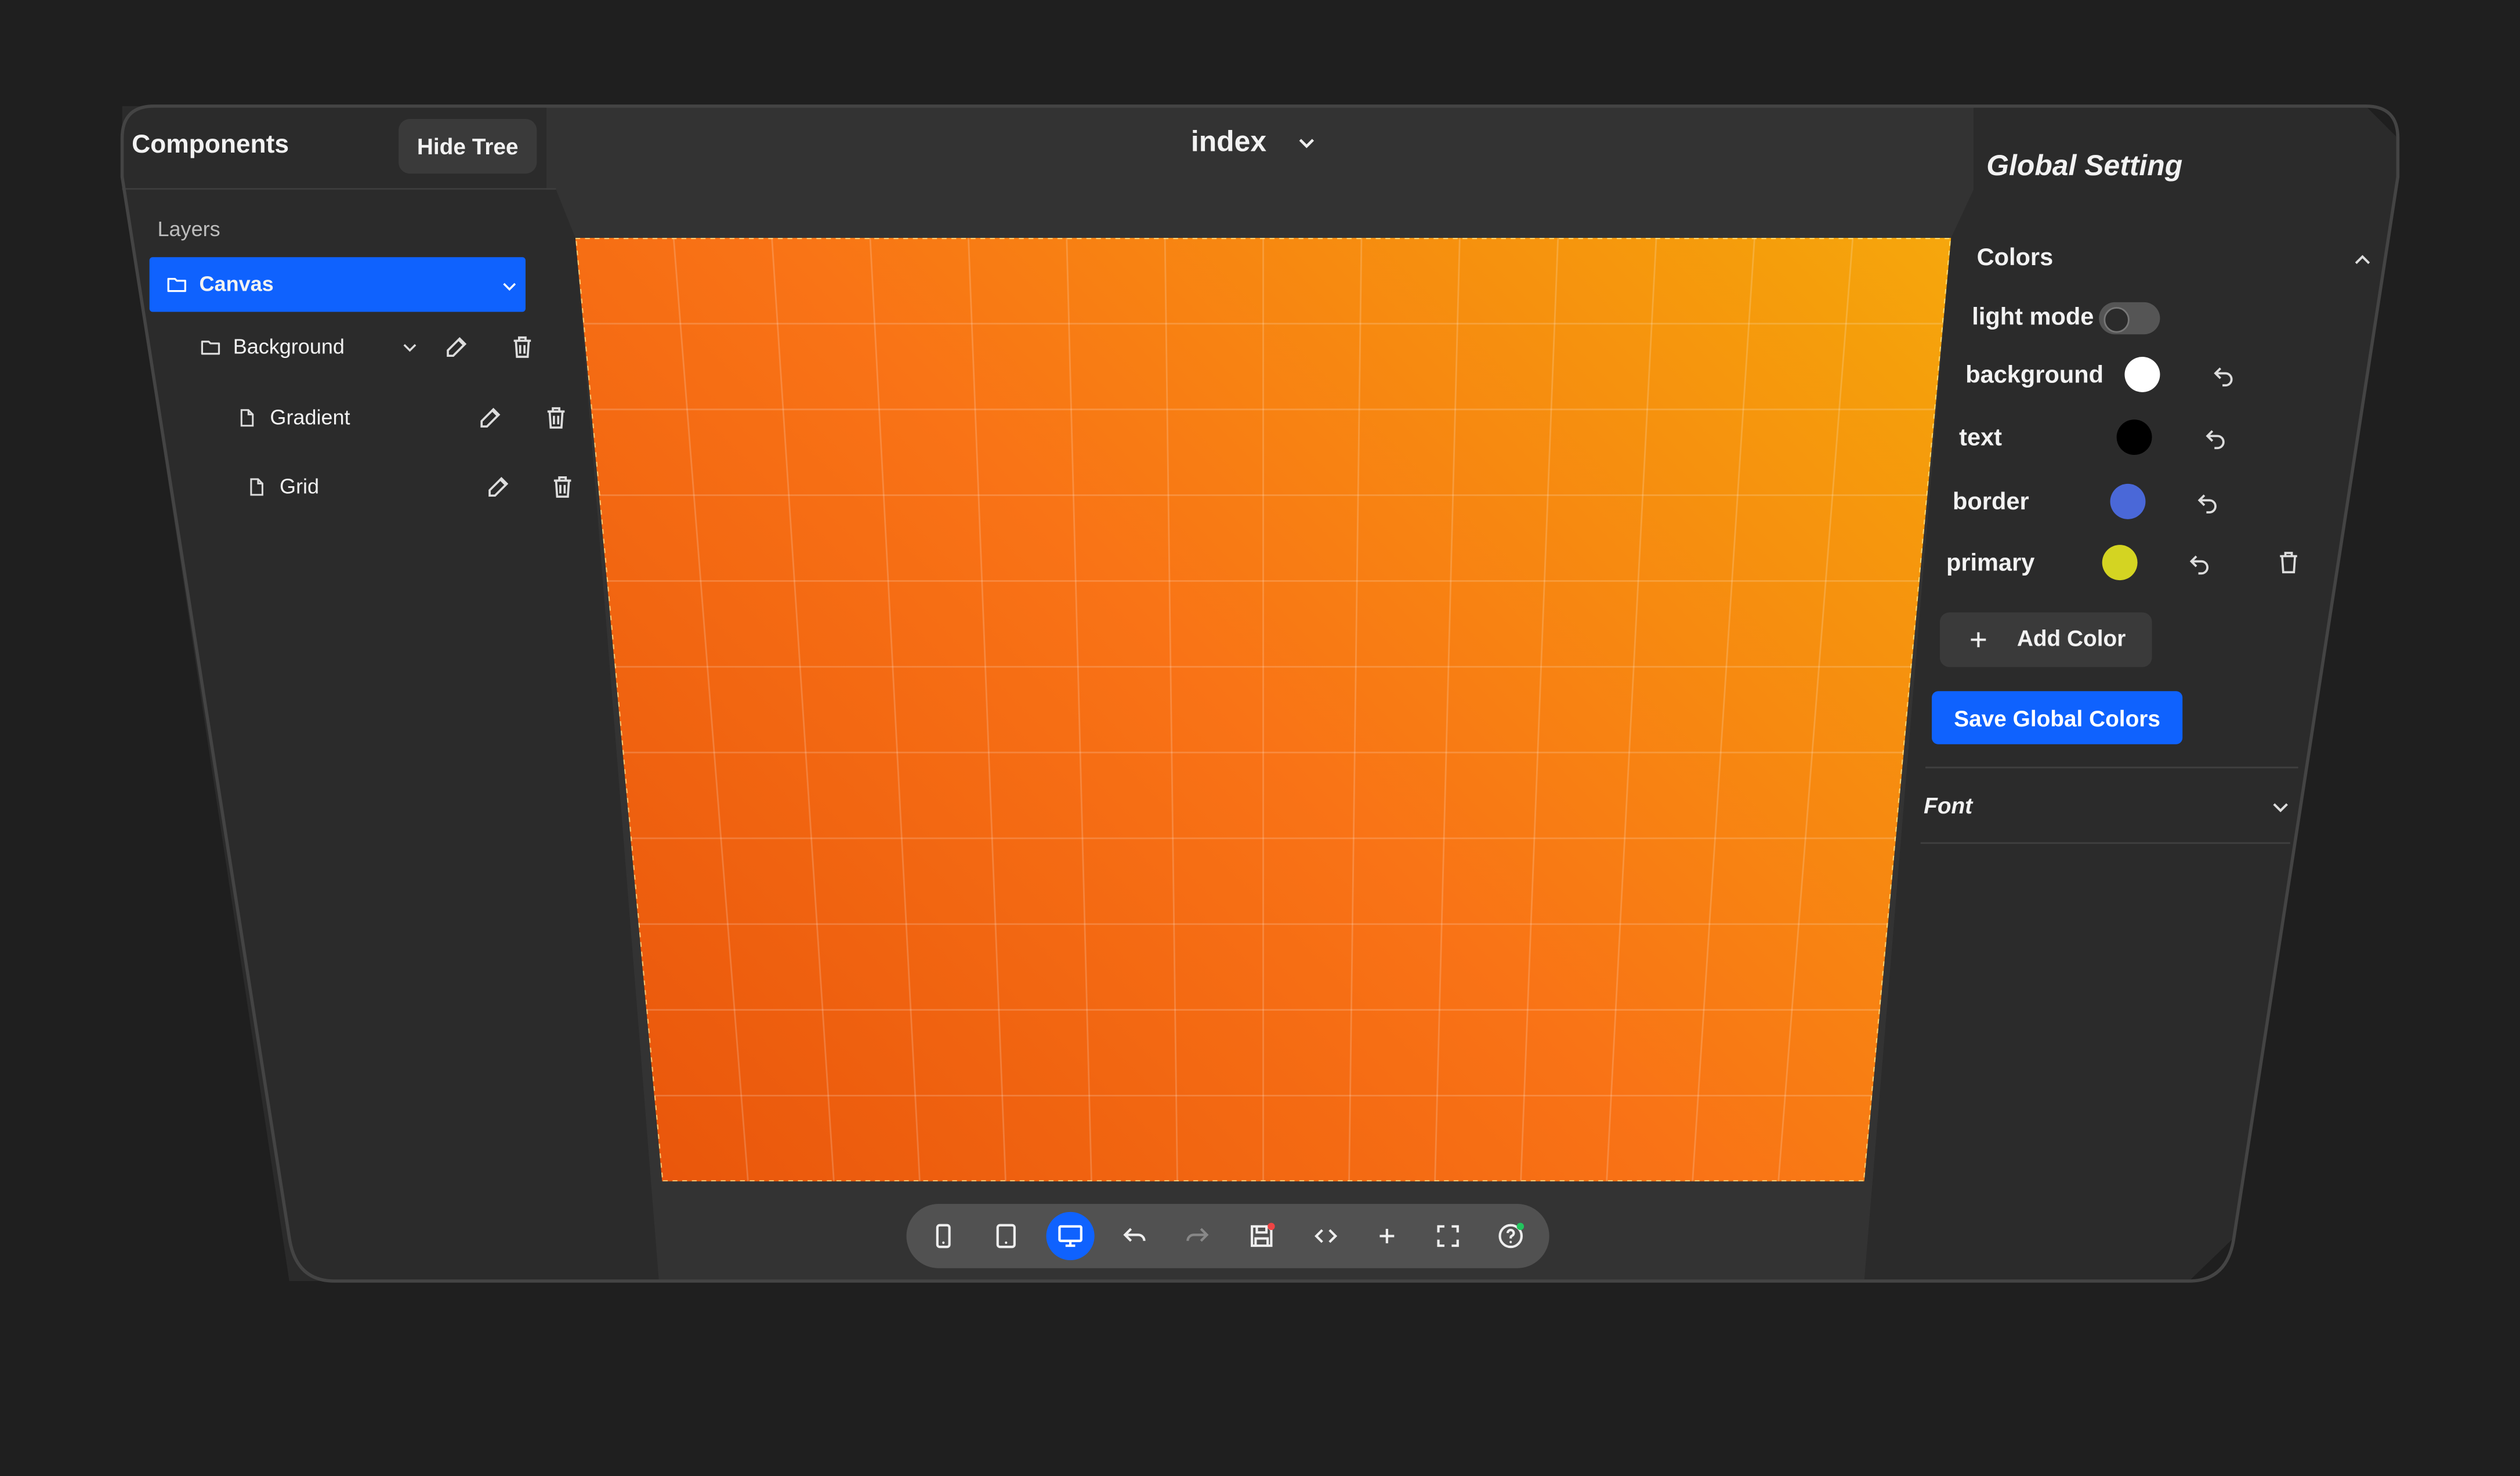  I want to click on code-button, so click(1326, 1236).